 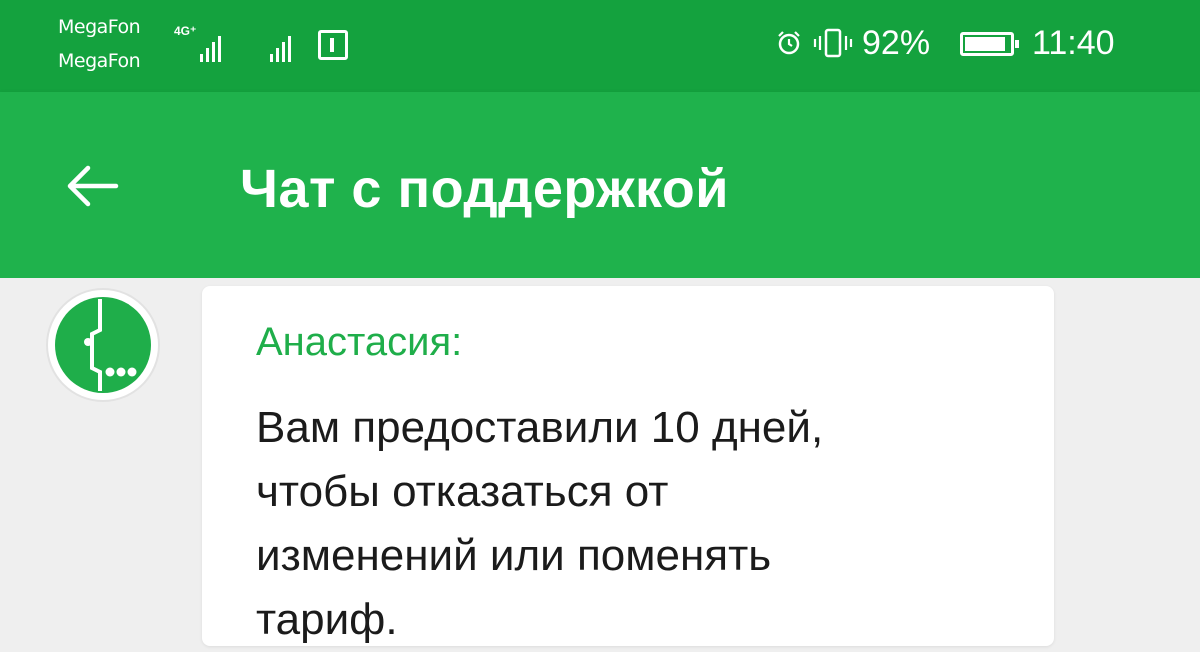 What do you see at coordinates (327, 619) in the screenshot?
I see `message-line: тариф.` at bounding box center [327, 619].